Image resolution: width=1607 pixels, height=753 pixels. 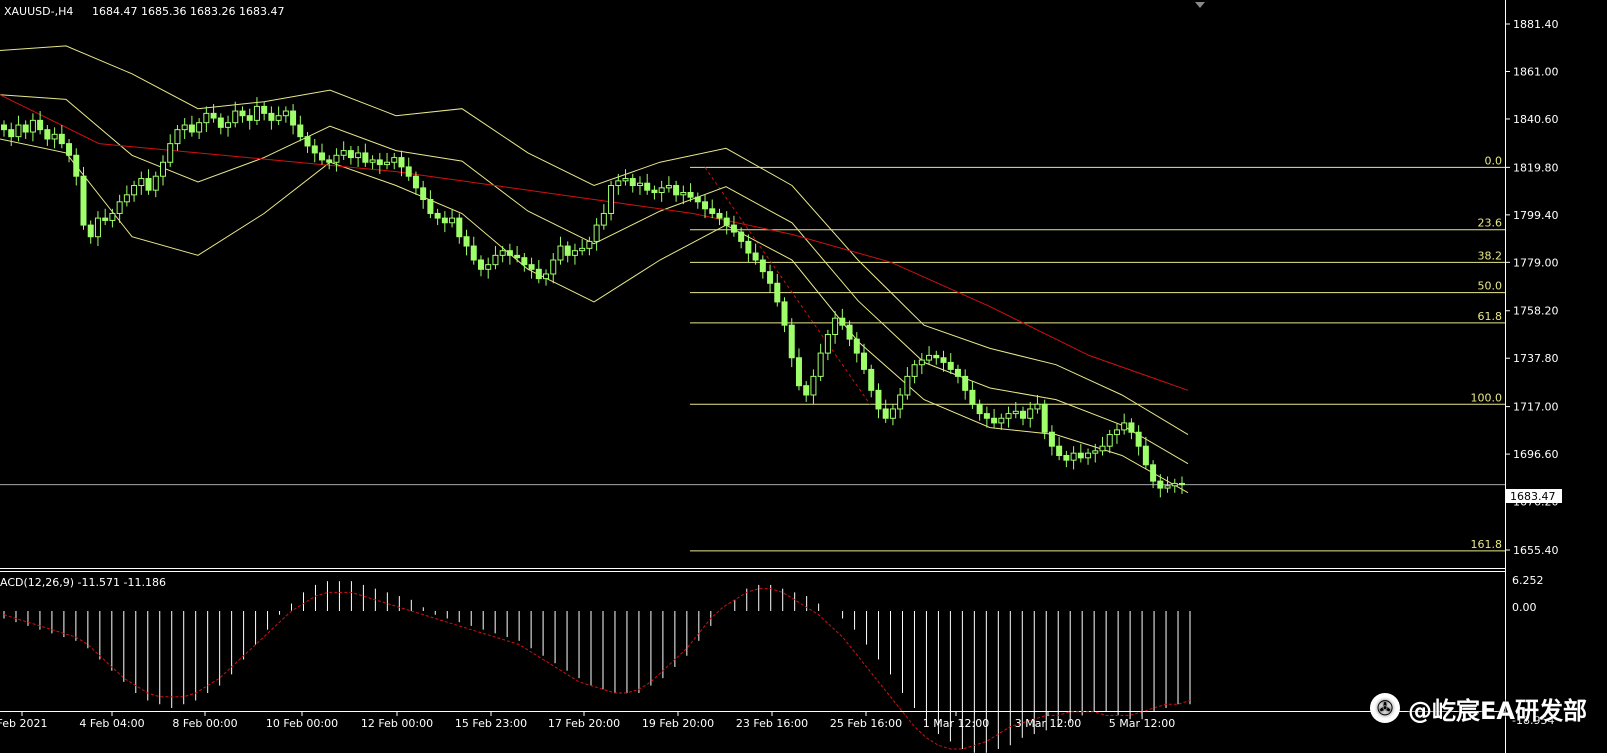 I want to click on chart-header-ohlc: 1684.47 1685.36 1683.26 1683.47, so click(x=188, y=11).